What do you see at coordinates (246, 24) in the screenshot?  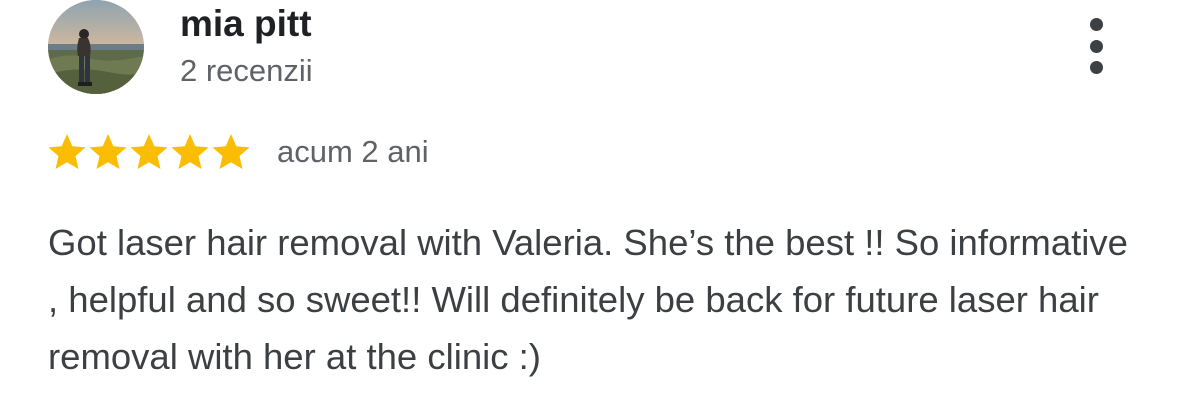 I see `author-name: mia pitt` at bounding box center [246, 24].